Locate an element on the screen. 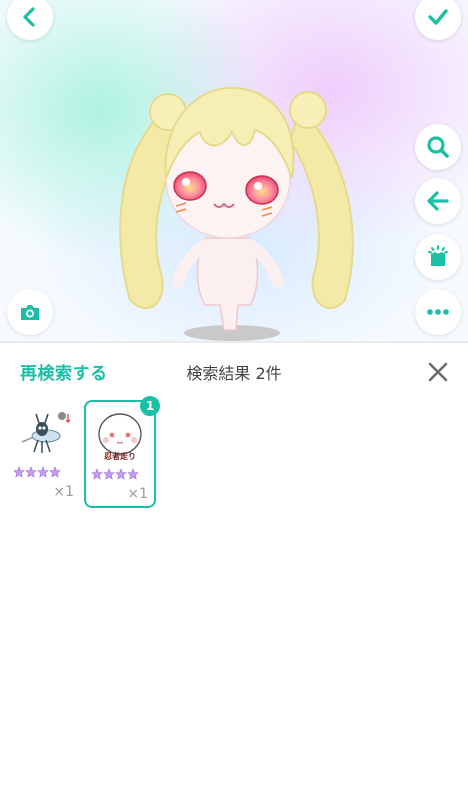 The height and width of the screenshot is (800, 468). result-item-selected: 忍者走り ×1 1 is located at coordinates (122, 452).